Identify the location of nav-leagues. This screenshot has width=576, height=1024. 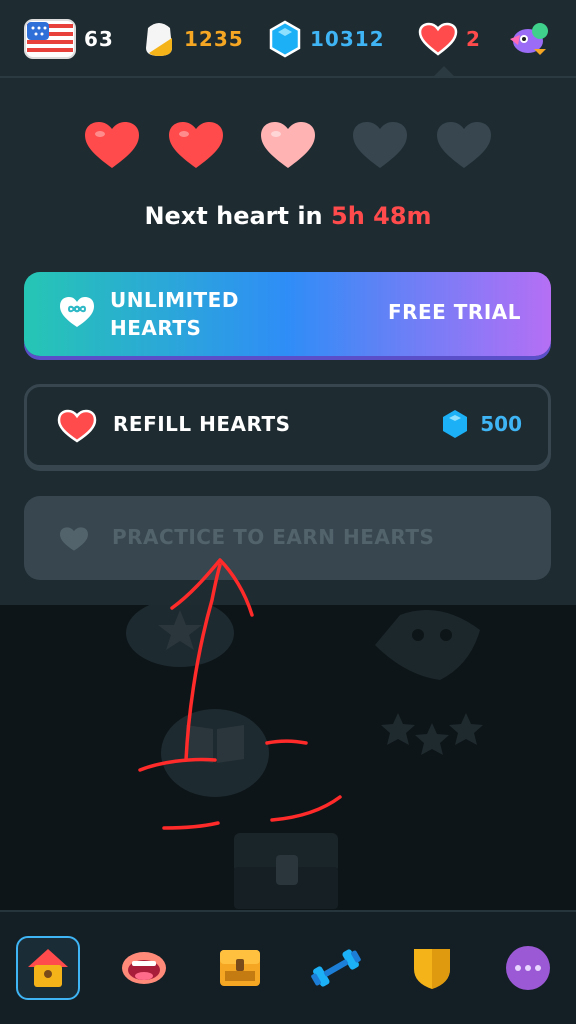
(432, 968).